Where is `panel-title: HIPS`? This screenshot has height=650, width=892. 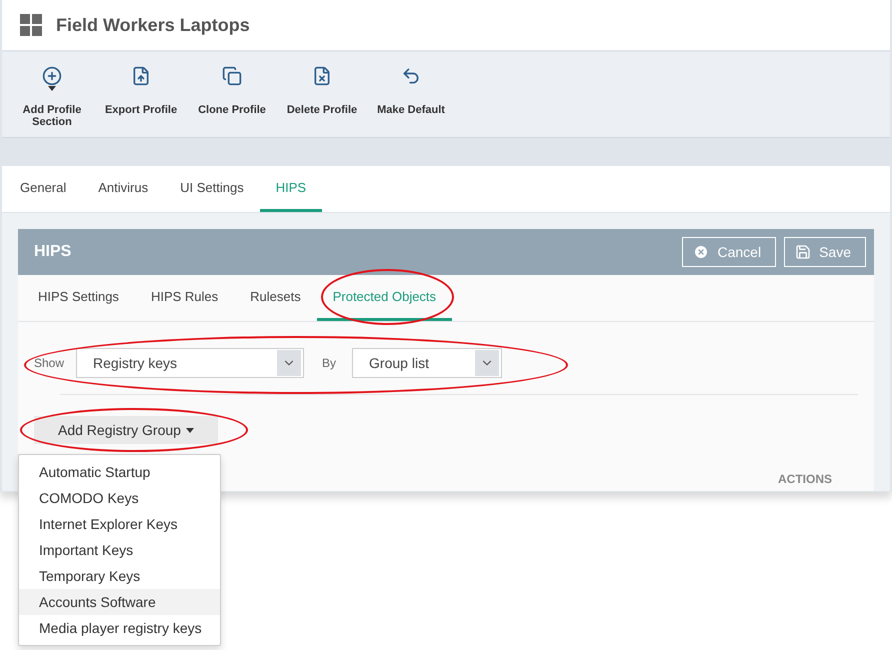
panel-title: HIPS is located at coordinates (53, 252).